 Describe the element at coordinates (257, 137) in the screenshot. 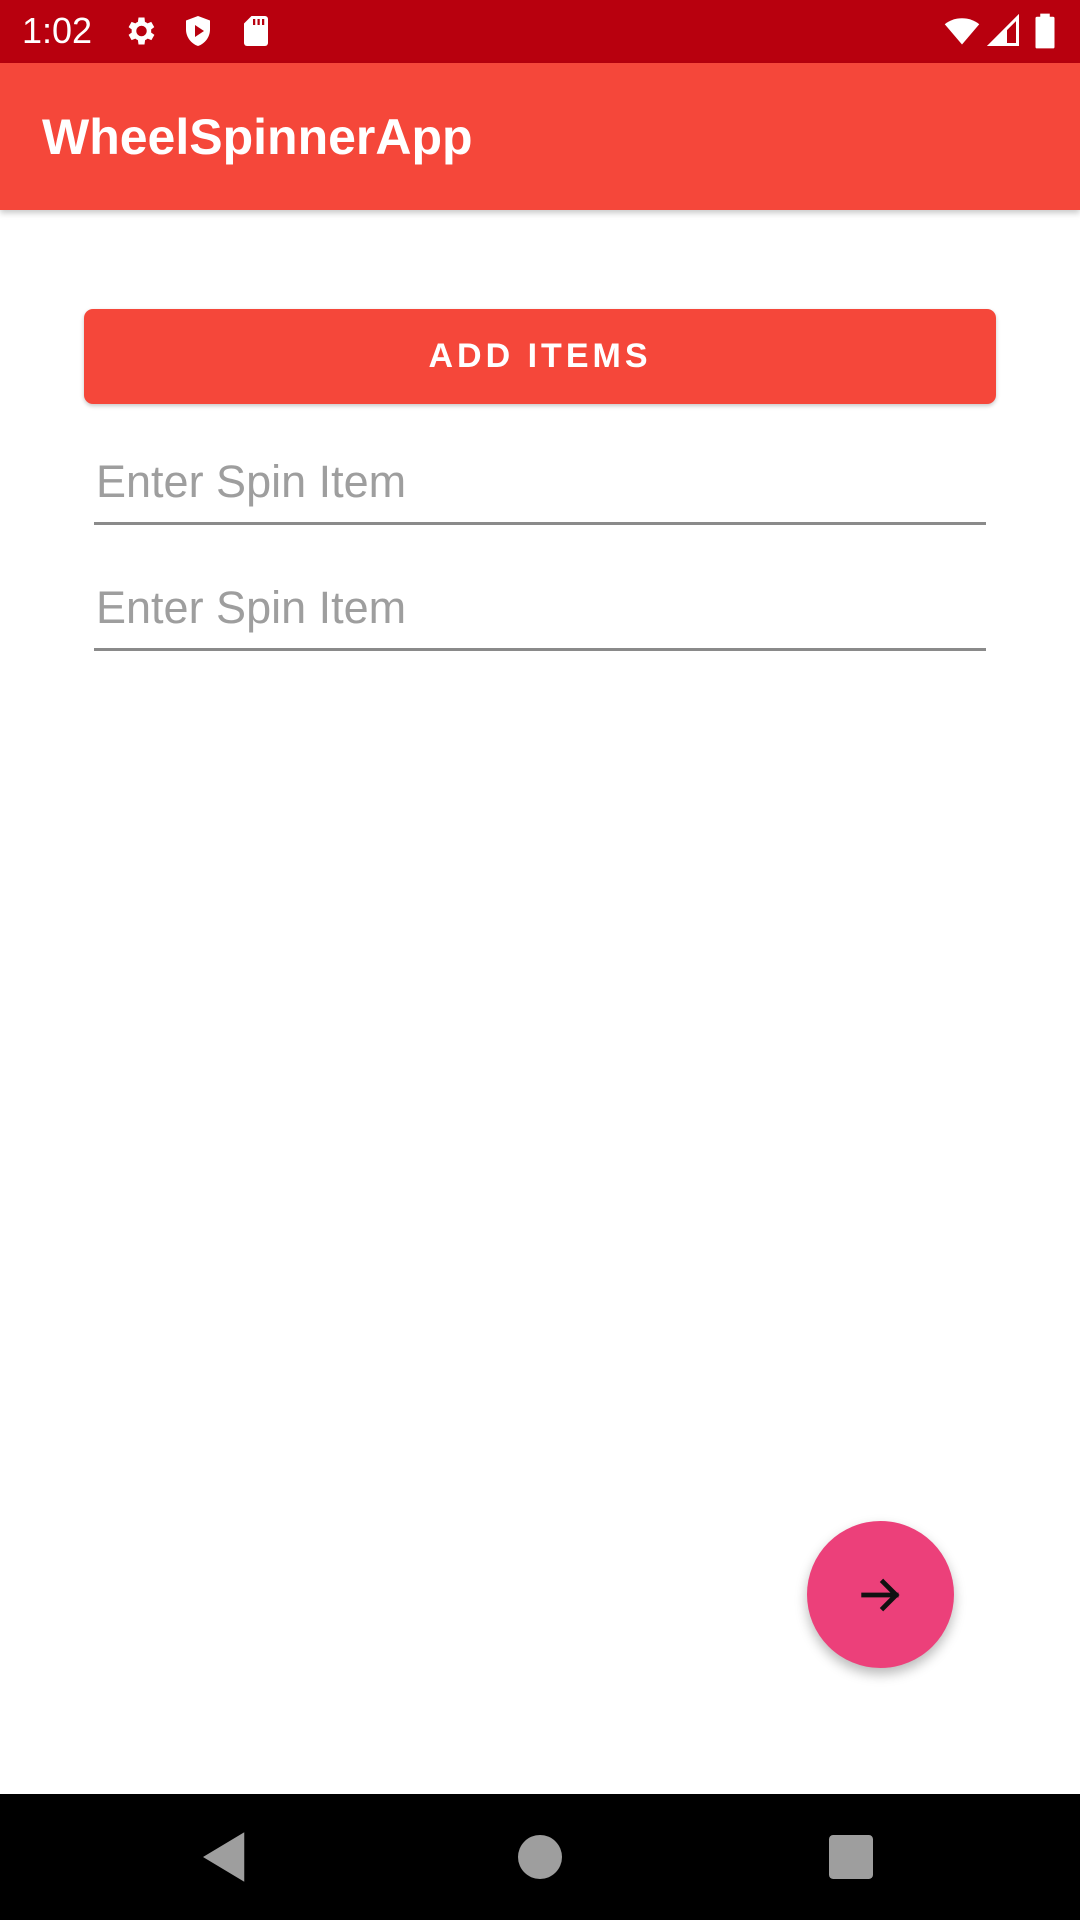

I see `app-title: WheelSpinnerApp` at that location.